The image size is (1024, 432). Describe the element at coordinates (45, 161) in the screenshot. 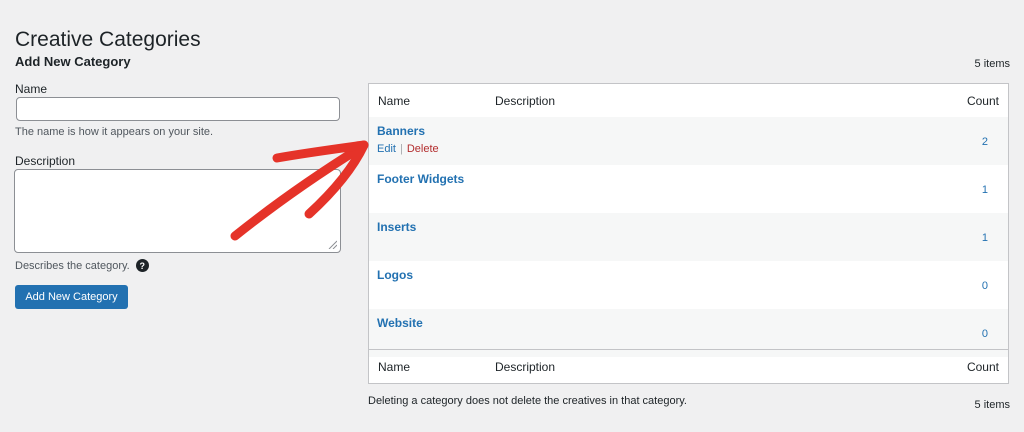

I see `description-label: Description` at that location.